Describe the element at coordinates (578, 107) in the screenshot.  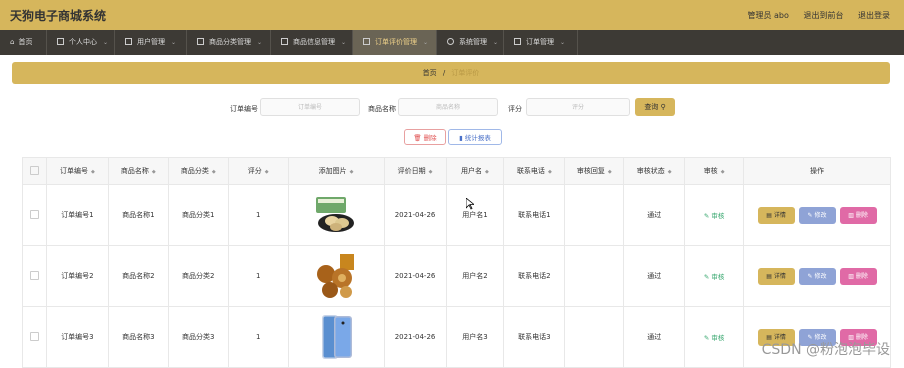
I see `score-input: 评分` at that location.